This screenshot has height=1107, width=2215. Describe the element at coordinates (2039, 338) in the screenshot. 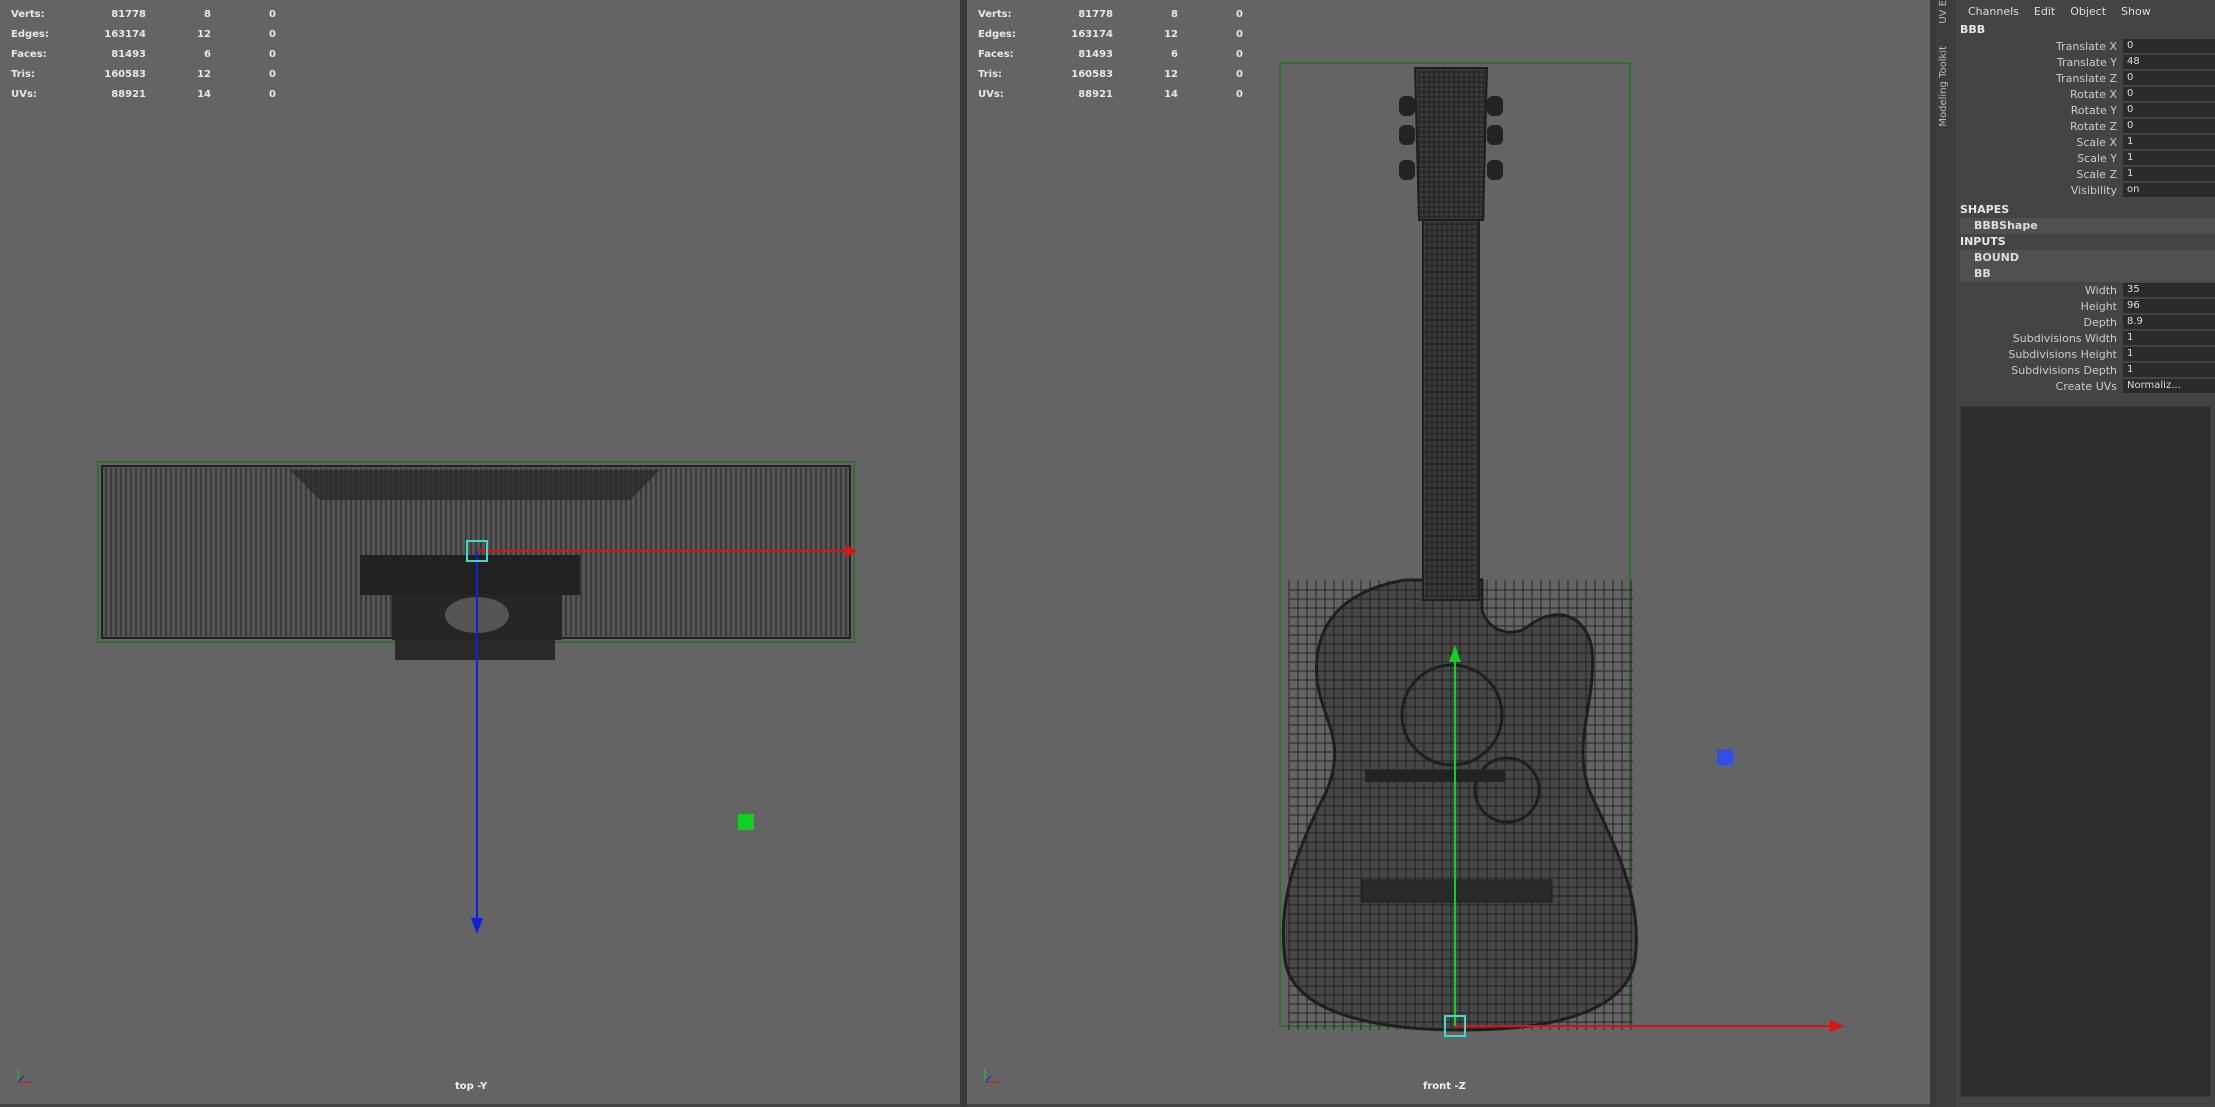

I see `attribute-name: Subdivisions Width` at that location.